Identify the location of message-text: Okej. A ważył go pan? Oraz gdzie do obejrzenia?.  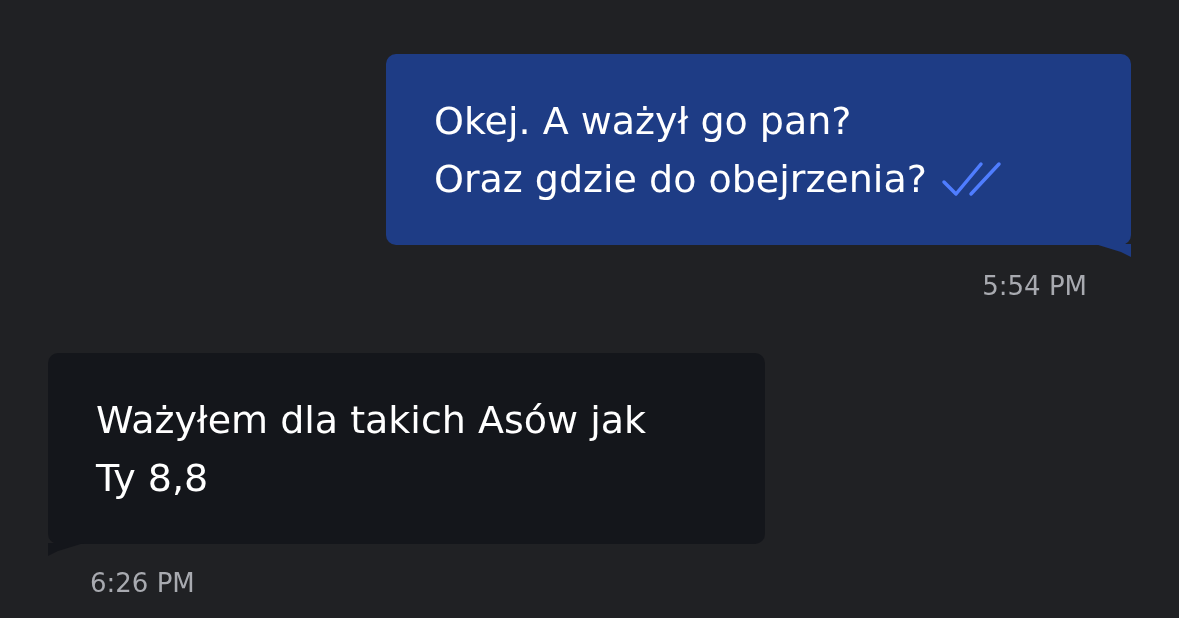
(680, 150).